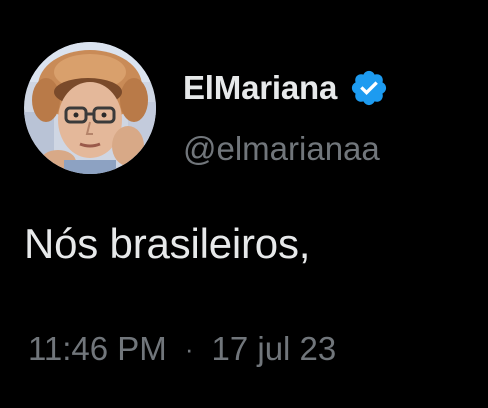  What do you see at coordinates (369, 88) in the screenshot?
I see `verified-badge-icon` at bounding box center [369, 88].